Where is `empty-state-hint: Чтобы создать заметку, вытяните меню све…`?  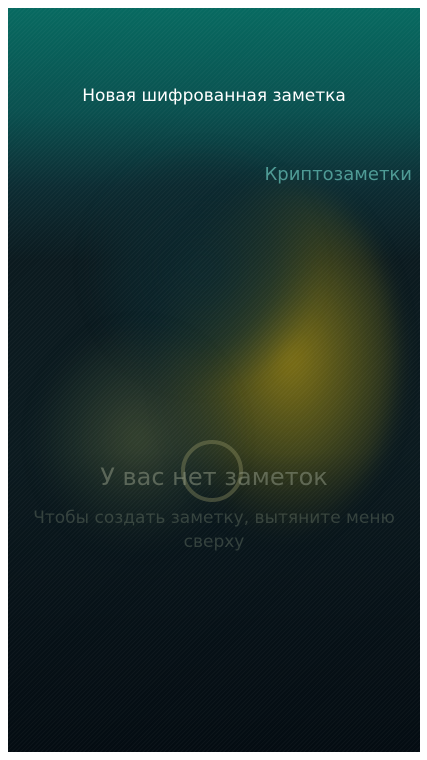 empty-state-hint: Чтобы создать заметку, вытяните меню све… is located at coordinates (214, 530).